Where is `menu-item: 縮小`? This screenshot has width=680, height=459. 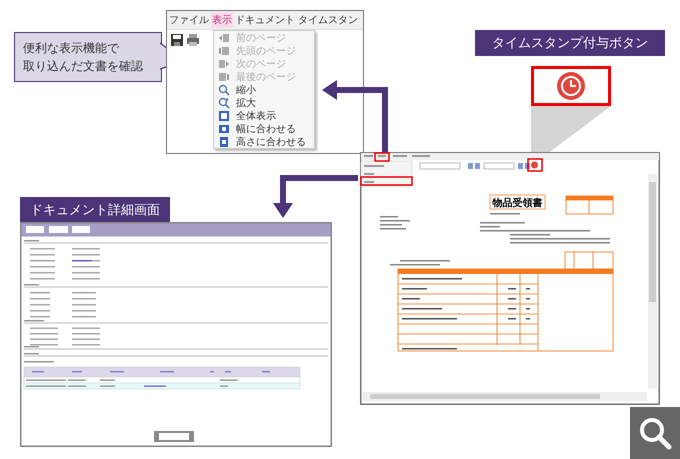
menu-item: 縮小 is located at coordinates (264, 89).